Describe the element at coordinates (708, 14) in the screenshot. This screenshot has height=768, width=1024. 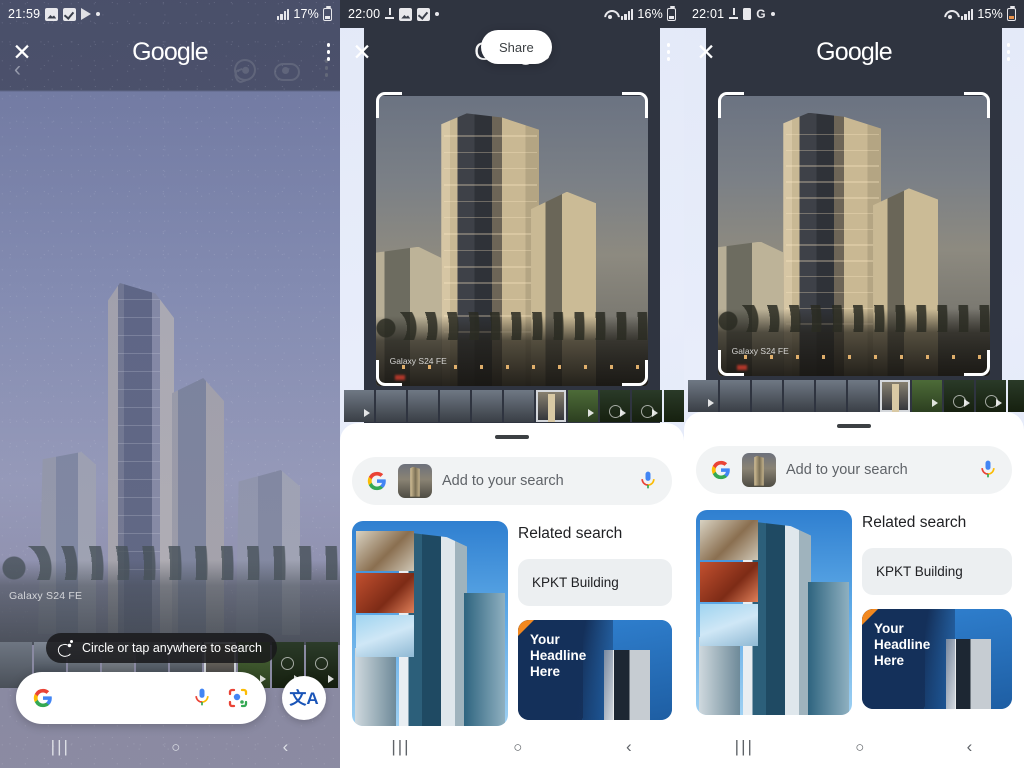
I see `status-time: 22:01` at that location.